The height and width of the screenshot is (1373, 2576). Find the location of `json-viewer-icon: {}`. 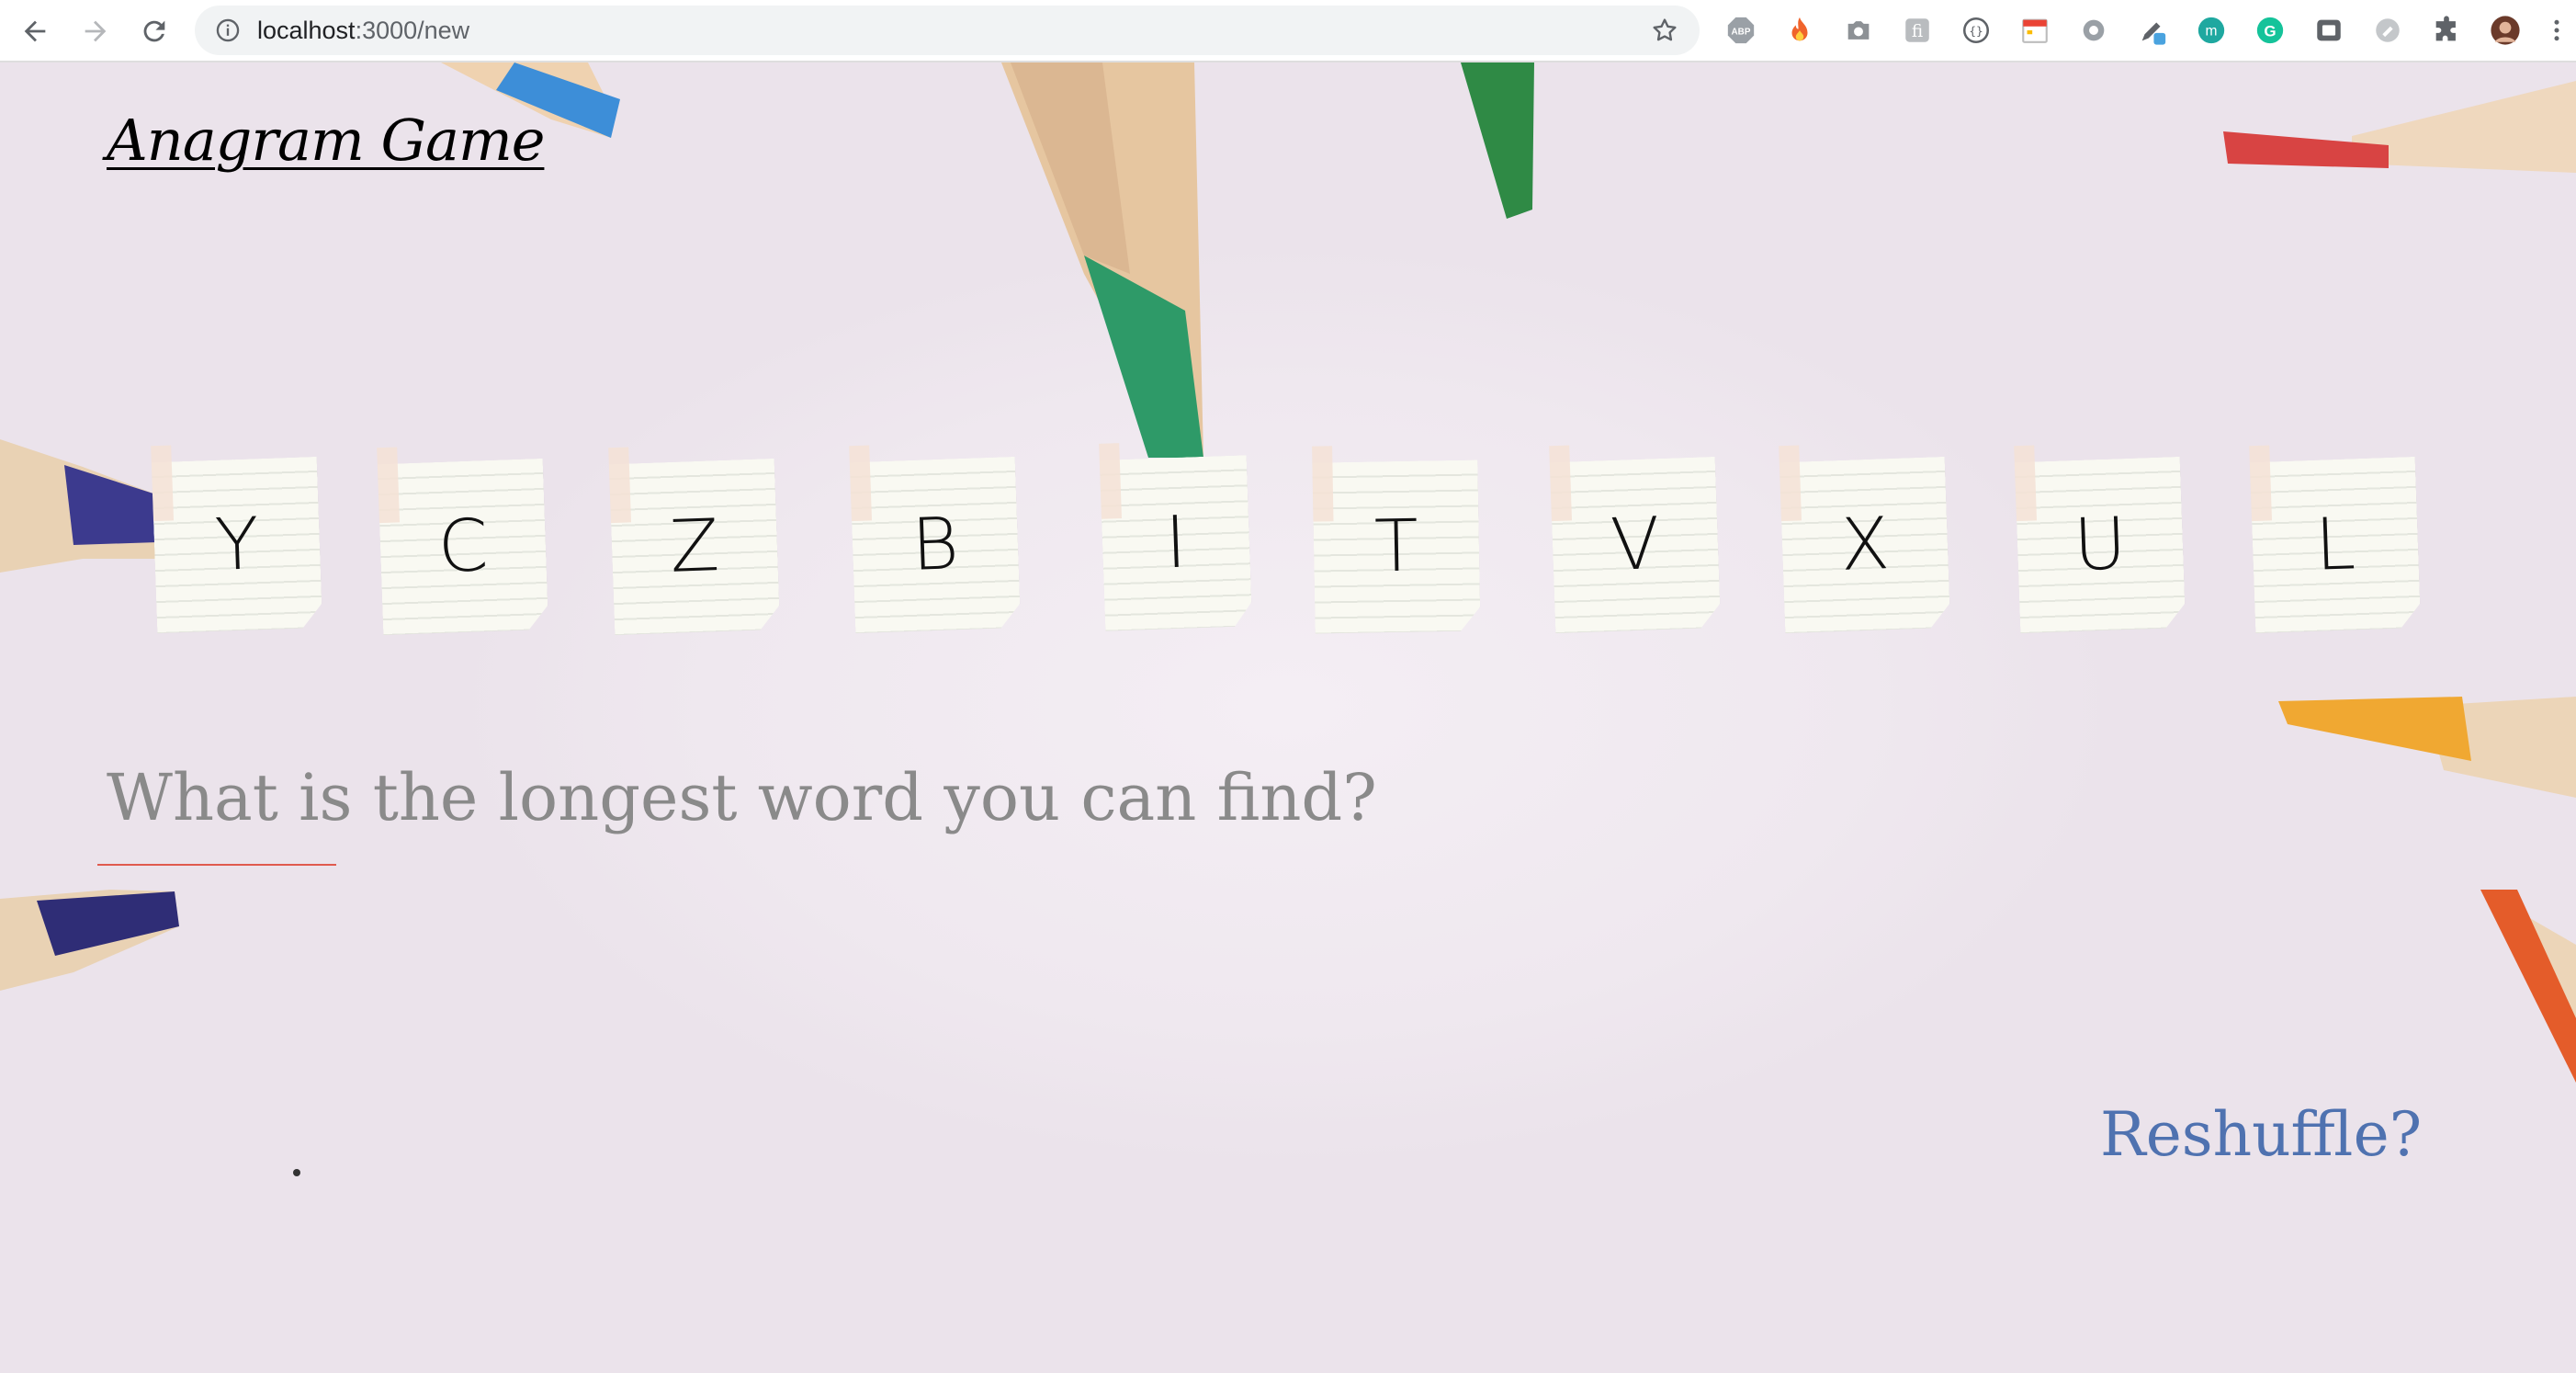

json-viewer-icon: {} is located at coordinates (1976, 30).